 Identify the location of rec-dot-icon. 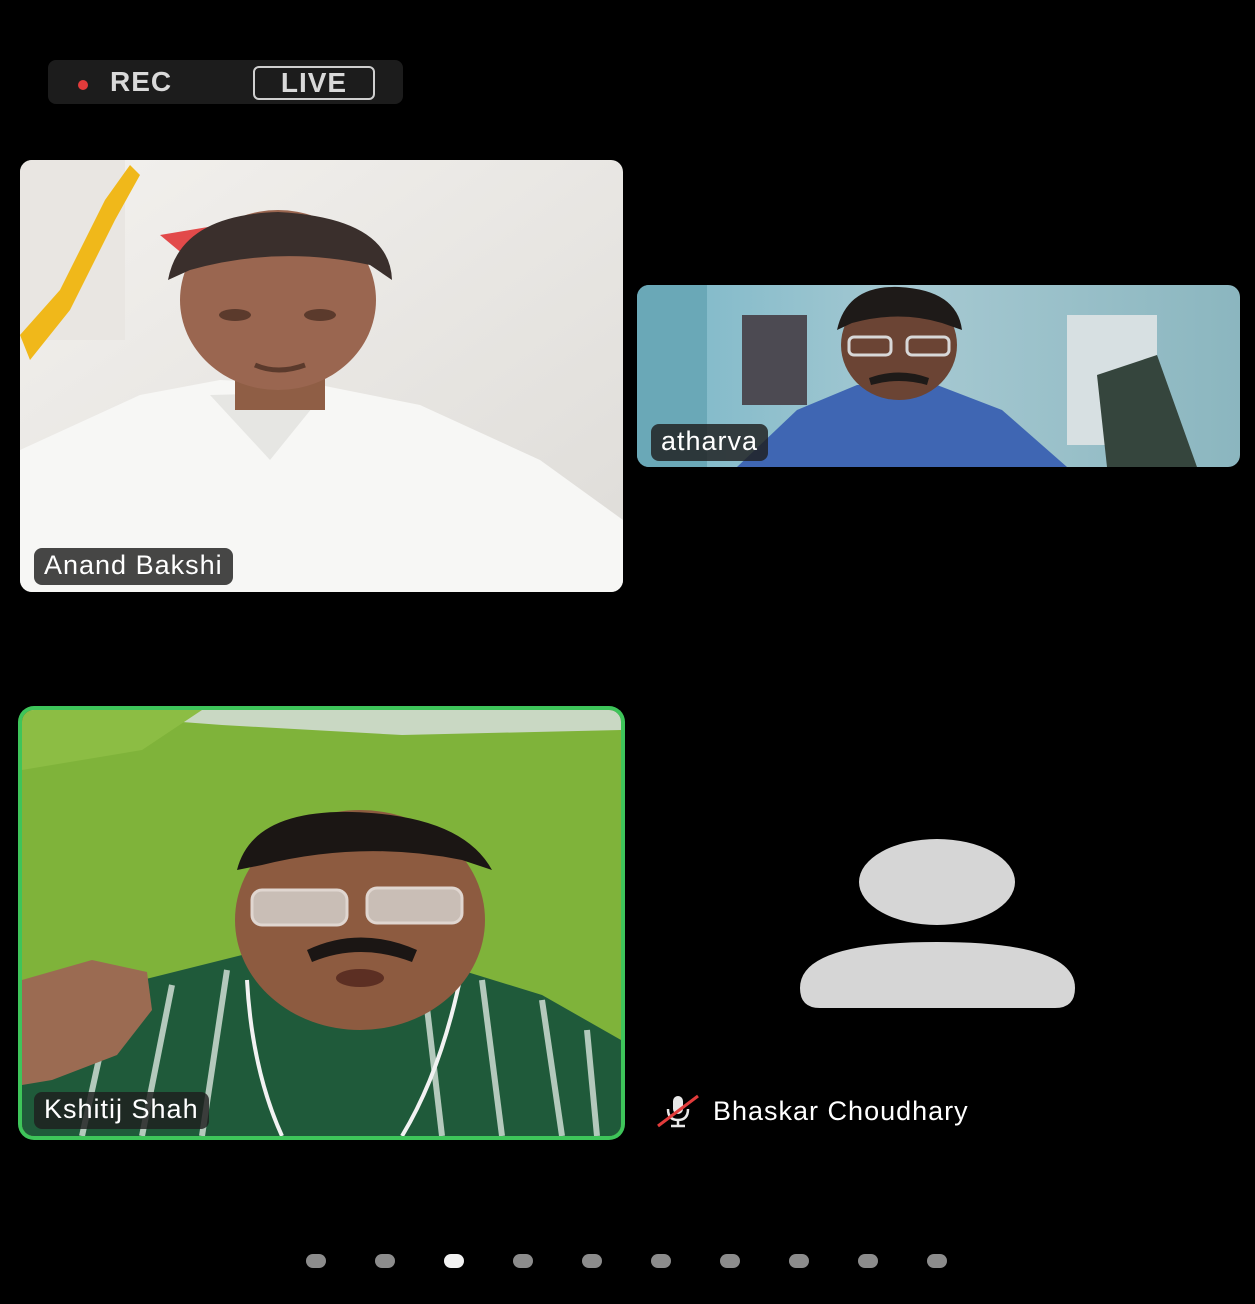
(83, 85).